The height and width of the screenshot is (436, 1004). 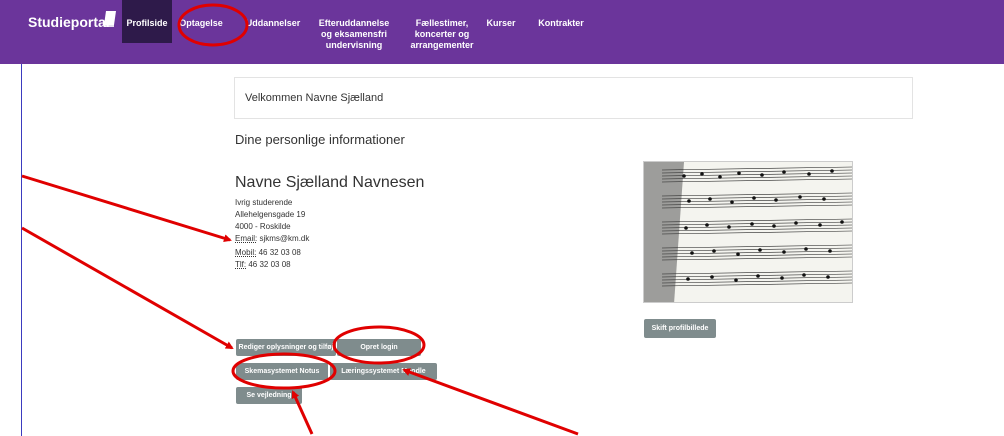 I want to click on section-title: Dine personlige informationer, so click(x=320, y=139).